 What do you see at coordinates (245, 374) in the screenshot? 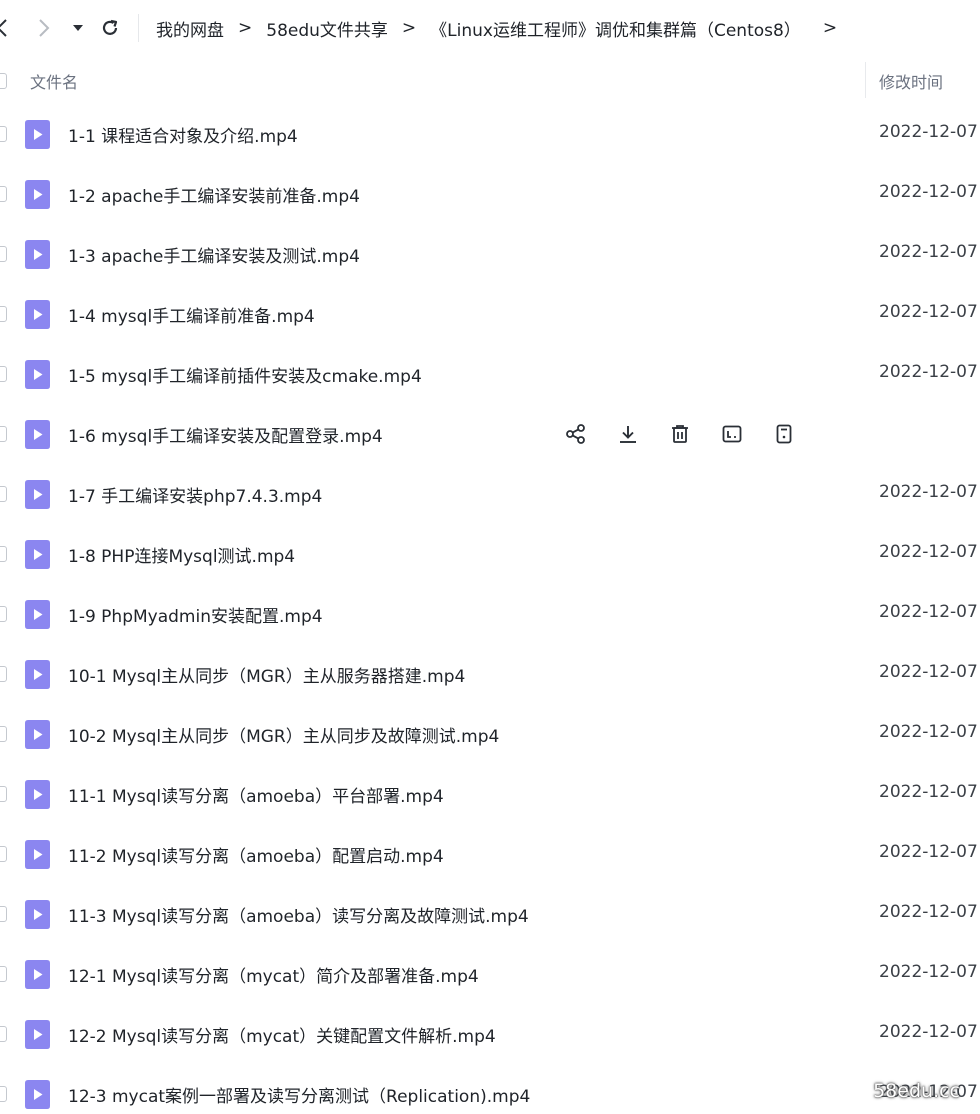
I see `file-name: 1-5 mysql手工编译前插件安装及cmake.mp4` at bounding box center [245, 374].